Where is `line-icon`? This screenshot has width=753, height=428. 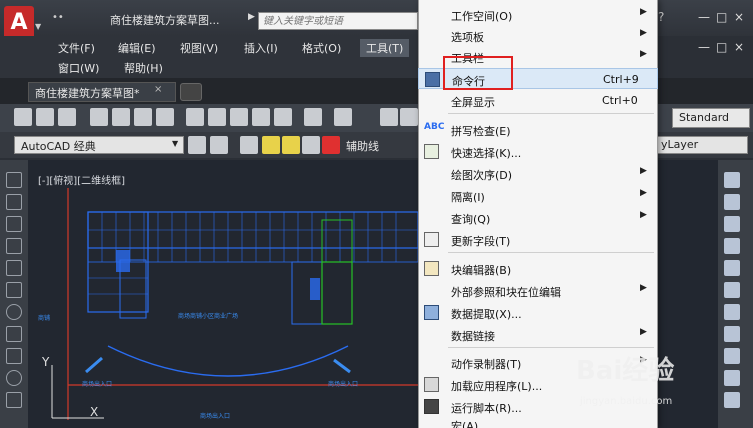
line-icon is located at coordinates (14, 180).